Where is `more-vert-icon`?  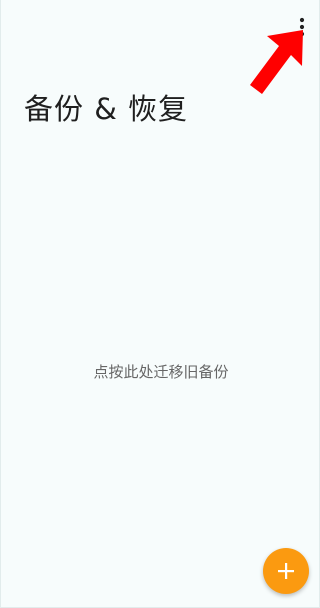
more-vert-icon is located at coordinates (302, 27).